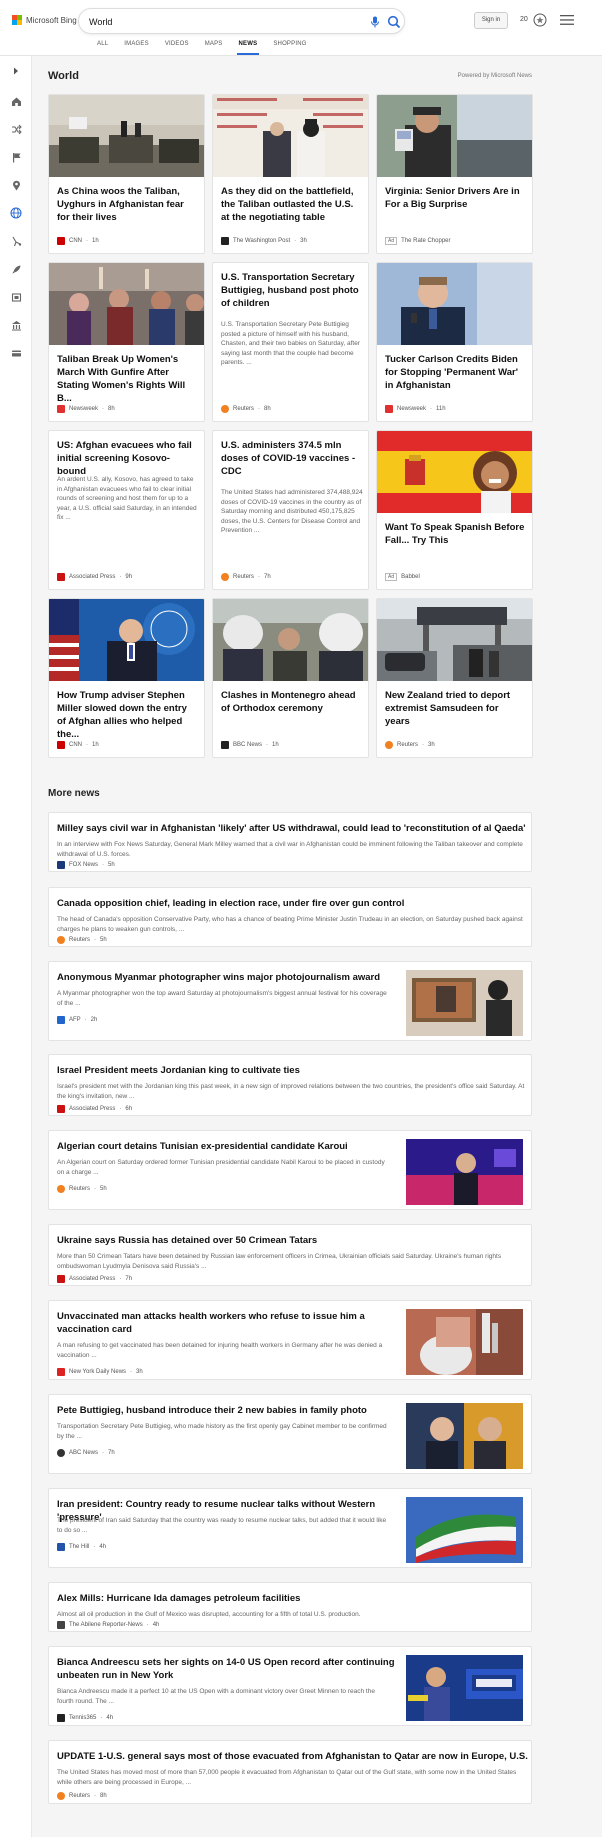 This screenshot has height=1837, width=602. Describe the element at coordinates (86, 409) in the screenshot. I see `card-source: Newsweek · 8h` at that location.